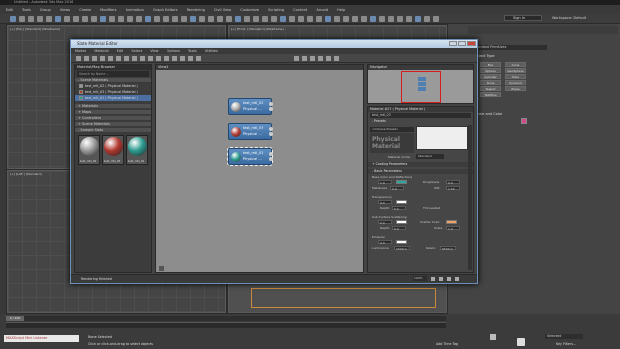  I want to click on param-scrollbar, so click(470, 197).